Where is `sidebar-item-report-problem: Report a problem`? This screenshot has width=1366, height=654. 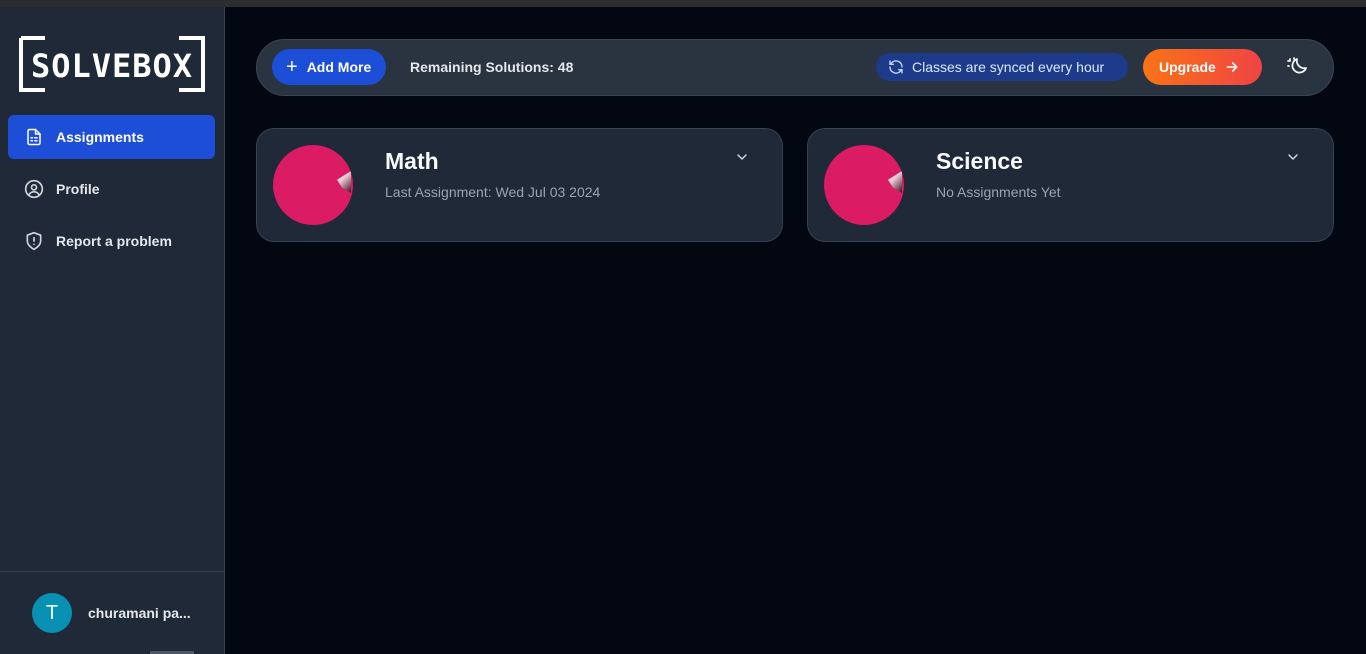
sidebar-item-report-problem: Report a problem is located at coordinates (111, 241).